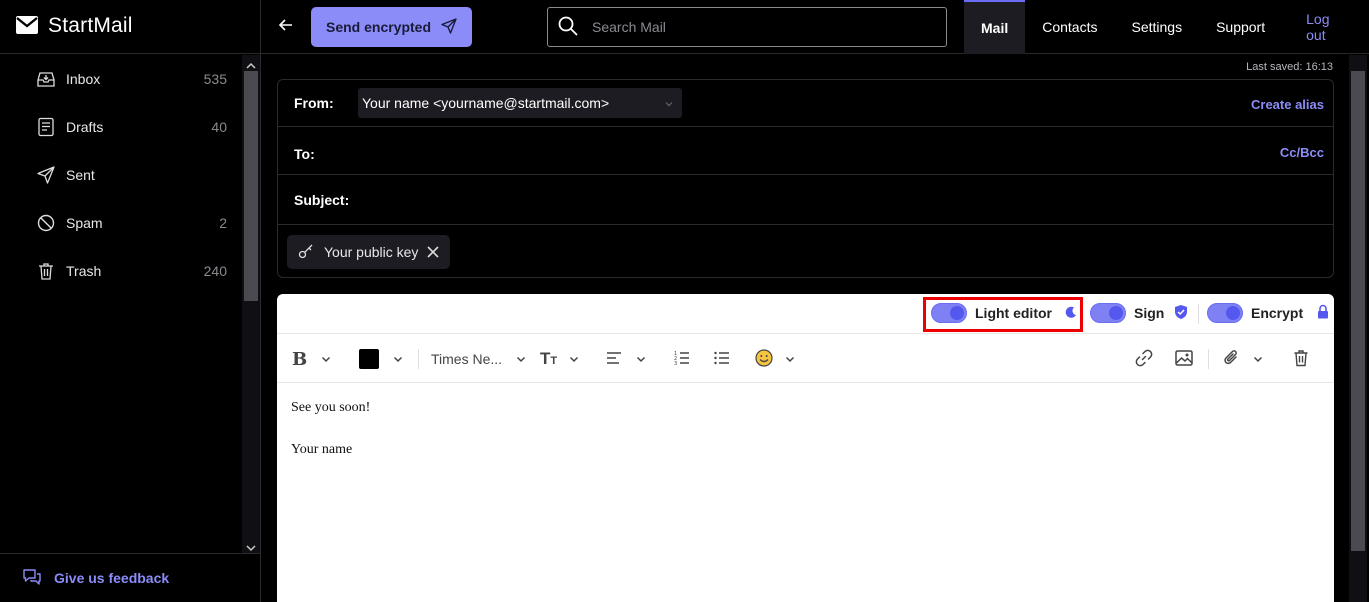 The width and height of the screenshot is (1369, 602). Describe the element at coordinates (120, 223) in the screenshot. I see `sidebar-item-spam: Spam 2` at that location.